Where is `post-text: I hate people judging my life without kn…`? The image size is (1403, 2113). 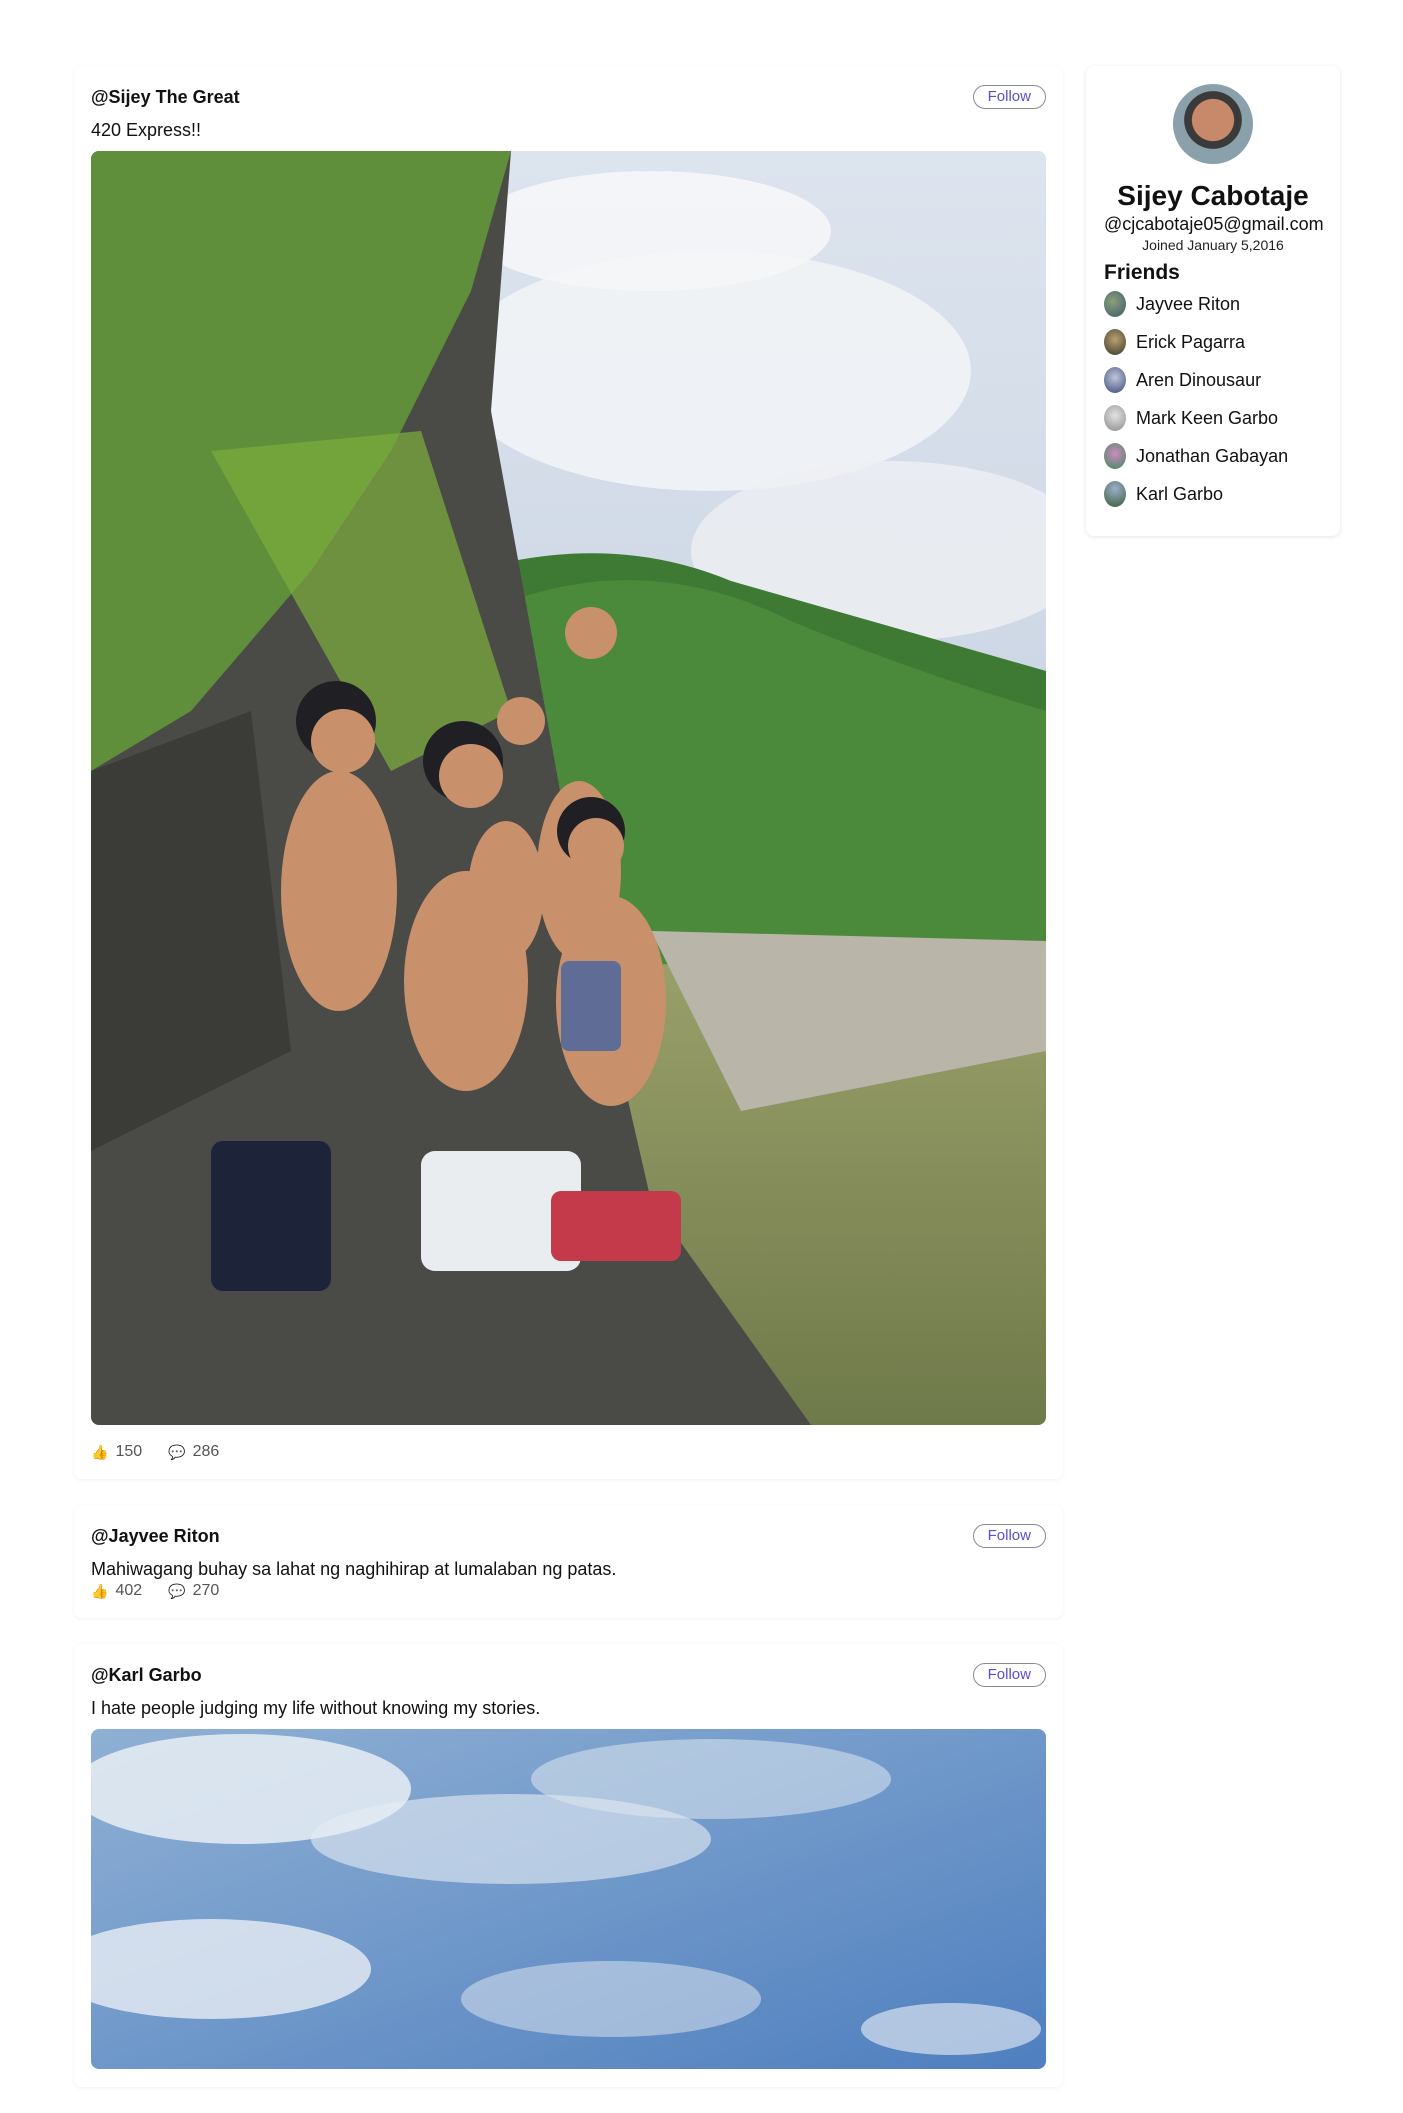
post-text: I hate people judging my life without kn… is located at coordinates (316, 1708).